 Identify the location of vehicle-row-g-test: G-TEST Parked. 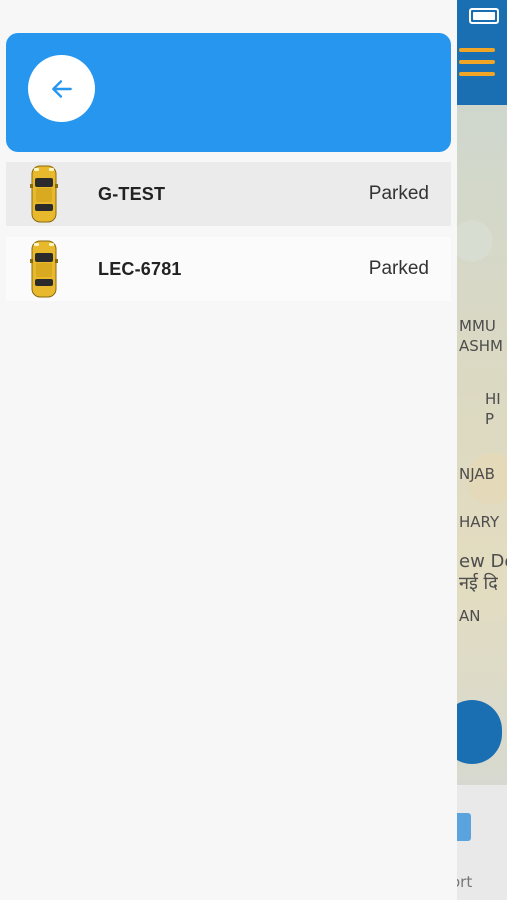
(228, 194).